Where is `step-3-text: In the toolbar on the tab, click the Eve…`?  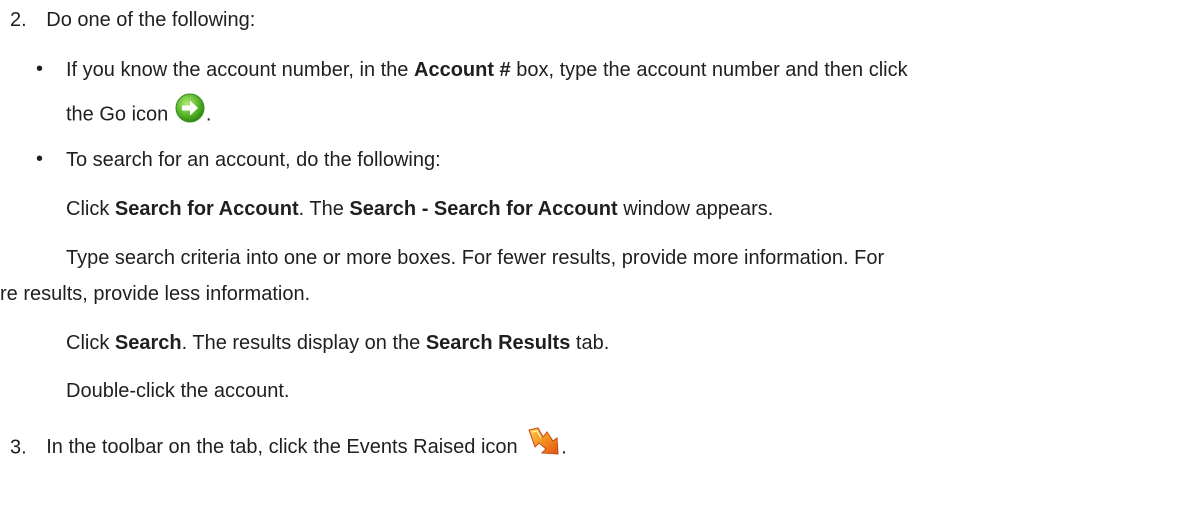
step-3-text: In the toolbar on the tab, click the Eve… is located at coordinates (282, 447).